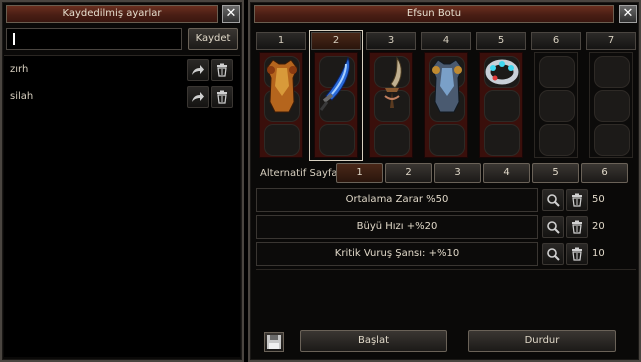 The image size is (641, 362). Describe the element at coordinates (598, 199) in the screenshot. I see `bonus-value: 50` at that location.